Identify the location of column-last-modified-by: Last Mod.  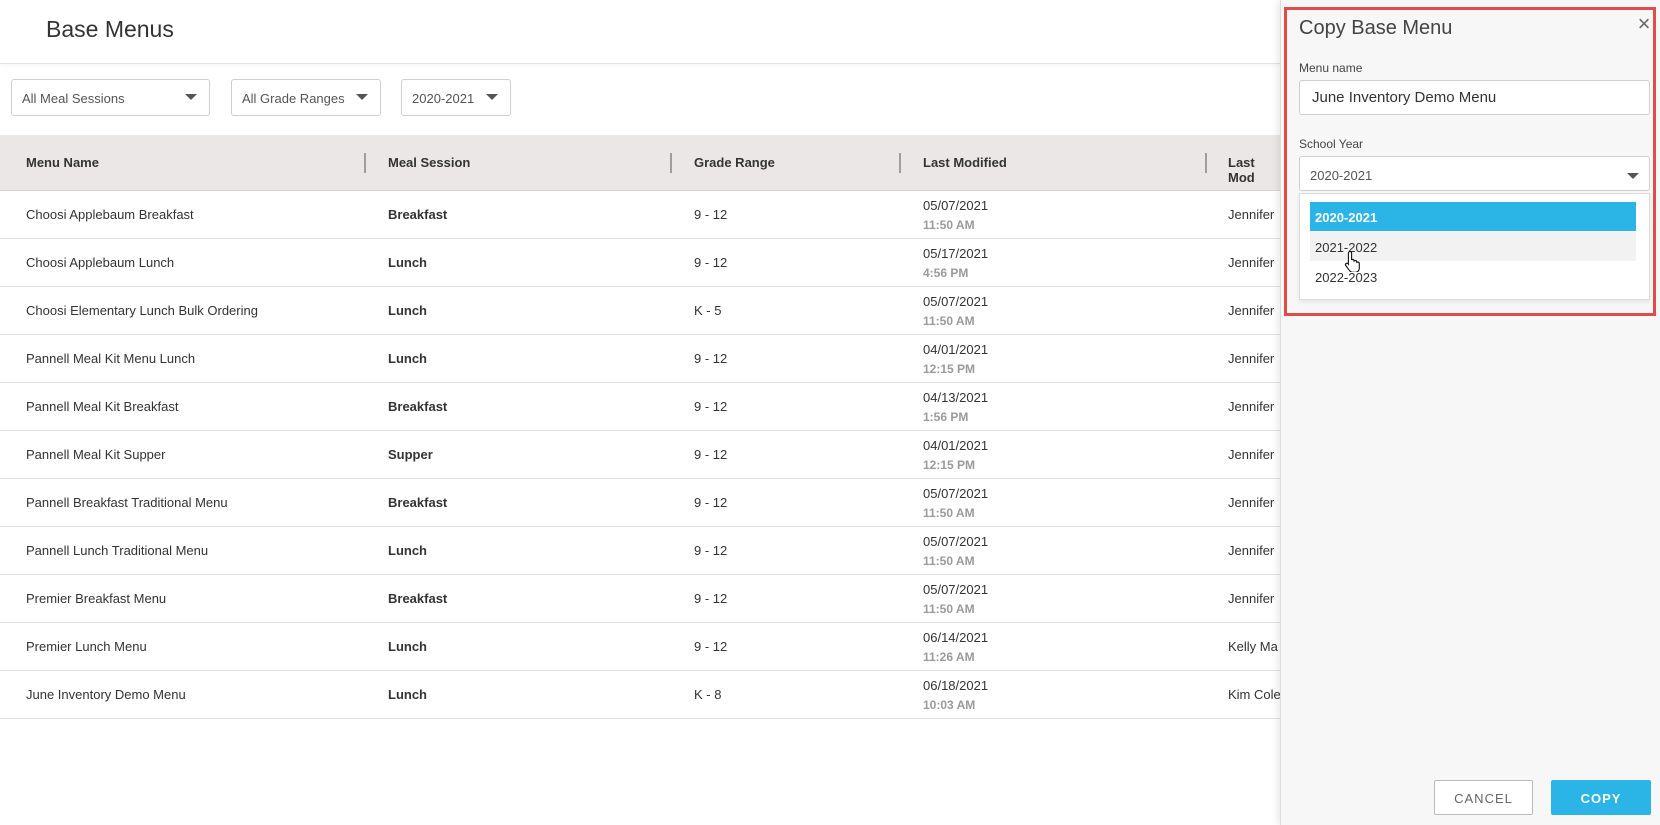
(1254, 170).